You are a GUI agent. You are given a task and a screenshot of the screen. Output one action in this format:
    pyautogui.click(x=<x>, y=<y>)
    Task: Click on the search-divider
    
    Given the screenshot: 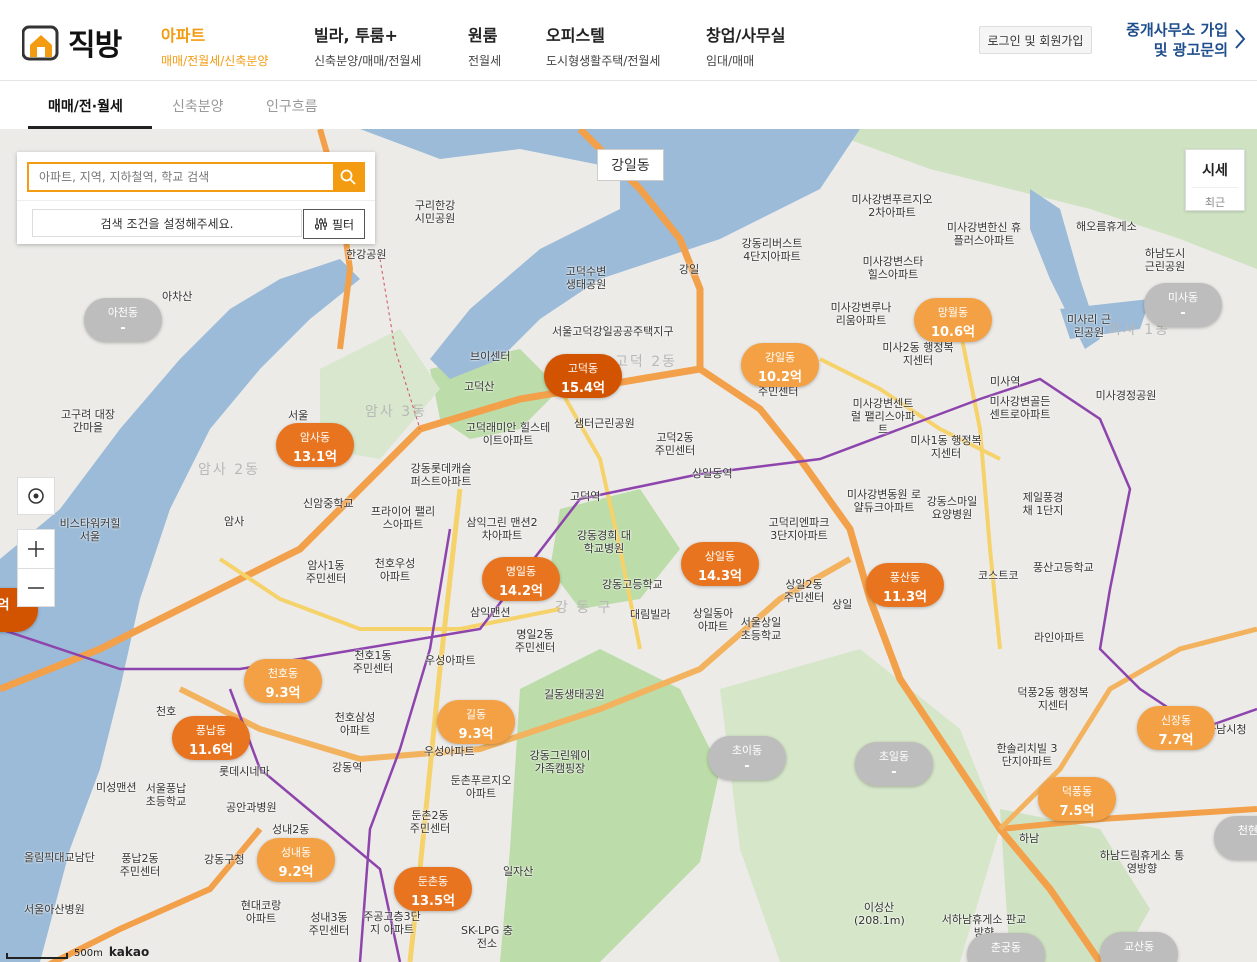 What is the action you would take?
    pyautogui.click(x=196, y=200)
    